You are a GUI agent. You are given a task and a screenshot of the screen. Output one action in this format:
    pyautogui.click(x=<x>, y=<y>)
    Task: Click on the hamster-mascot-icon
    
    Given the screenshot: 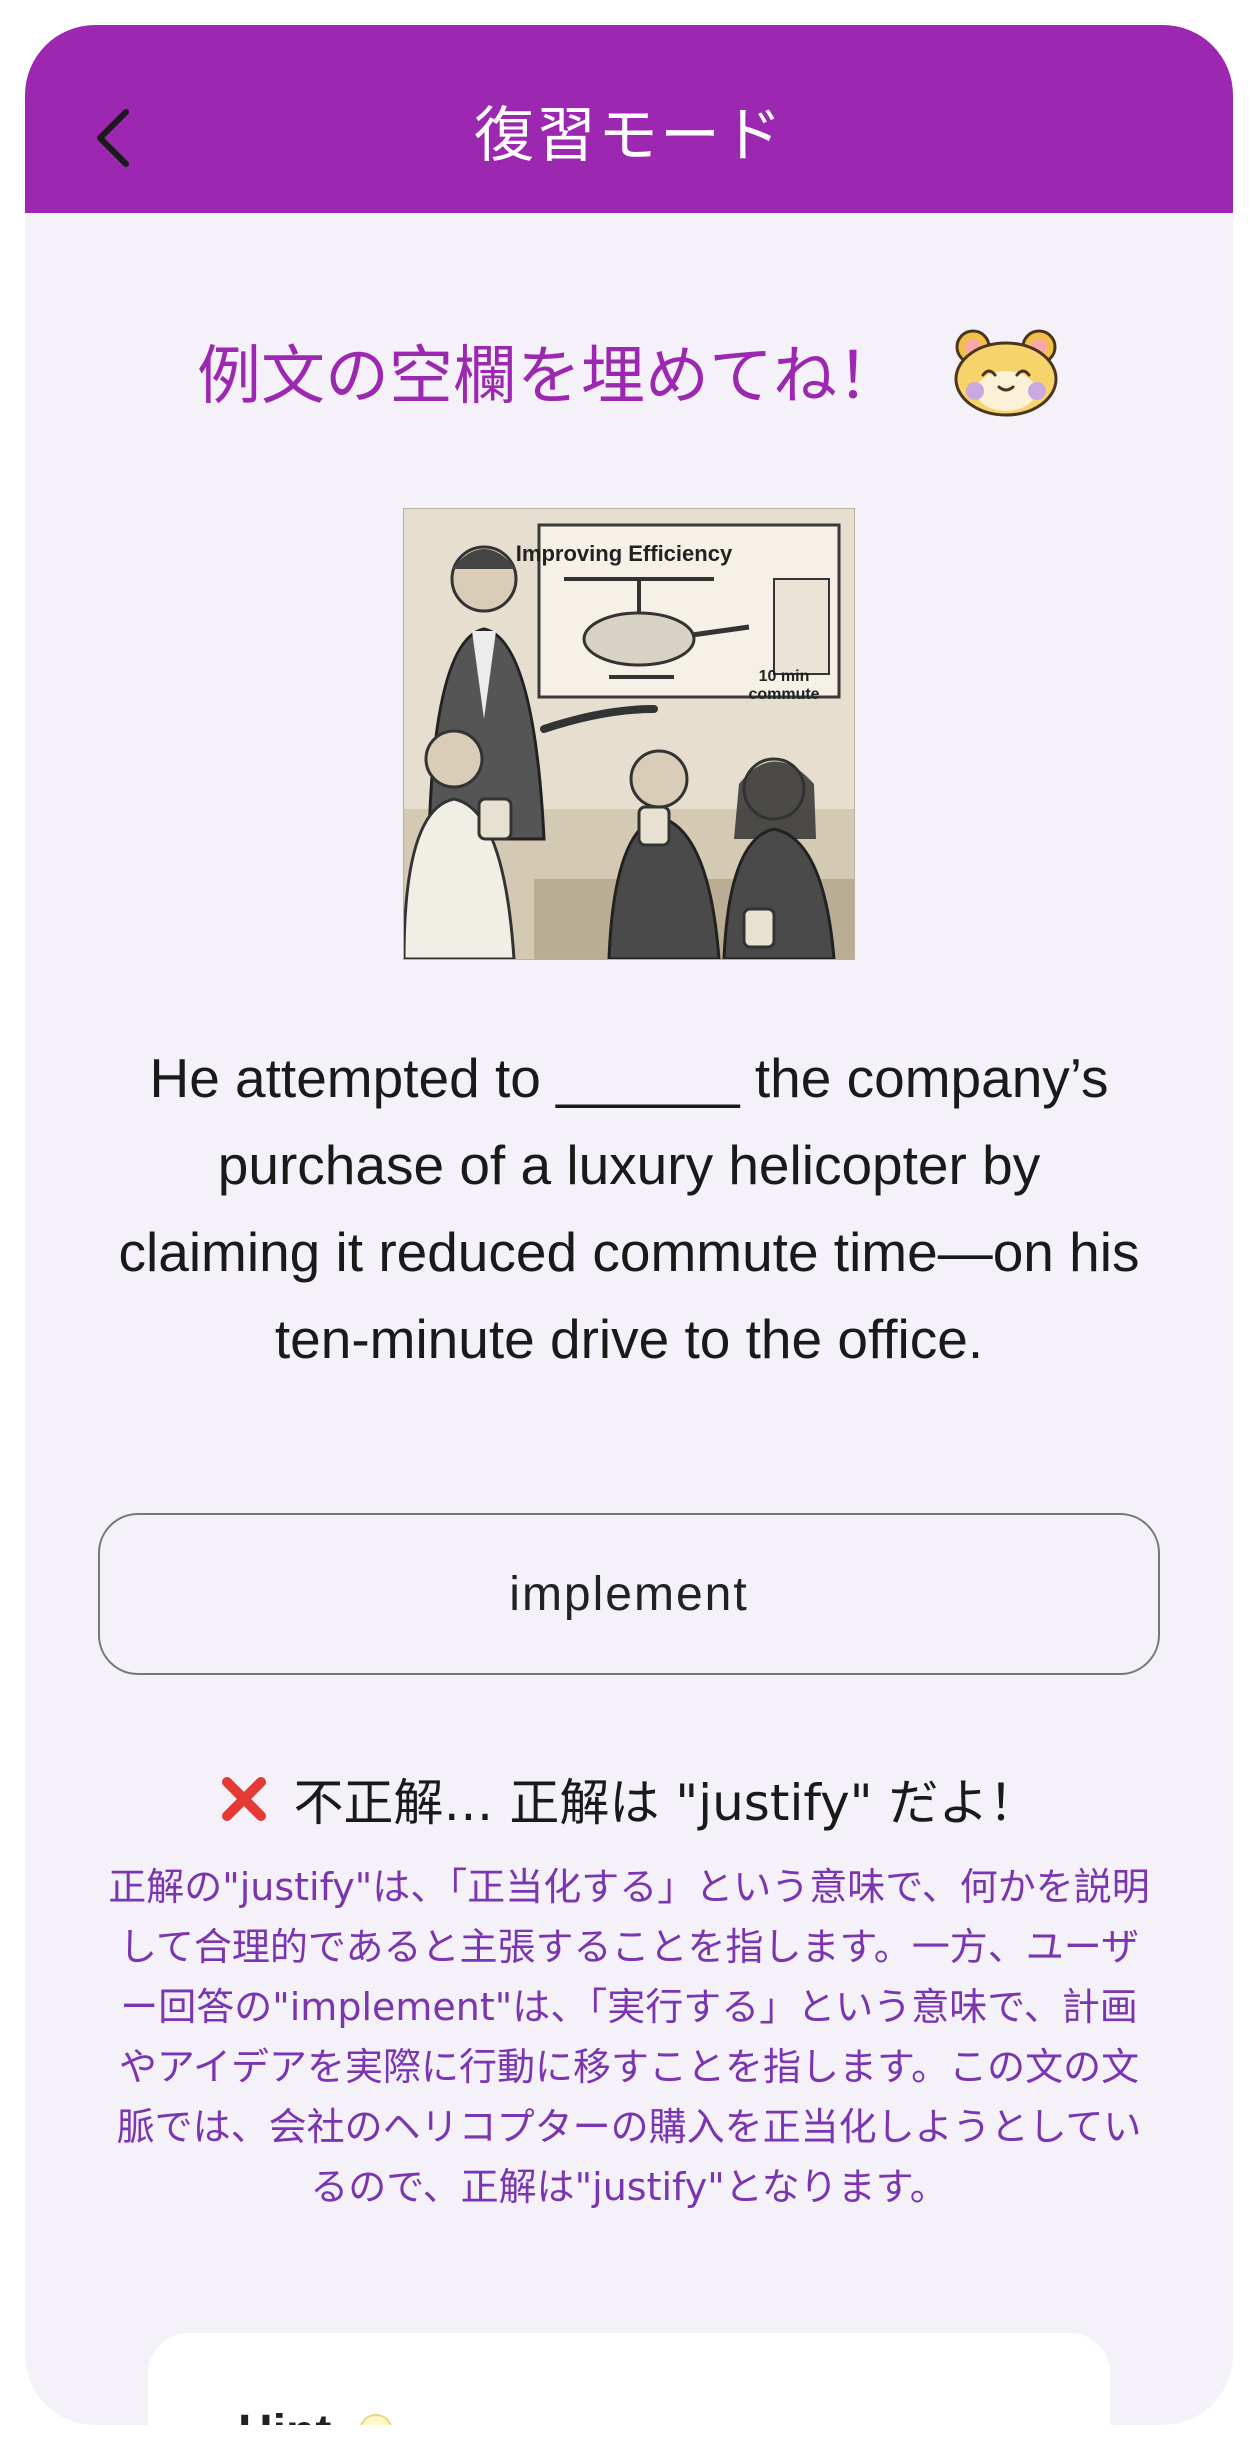 What is the action you would take?
    pyautogui.click(x=1006, y=373)
    